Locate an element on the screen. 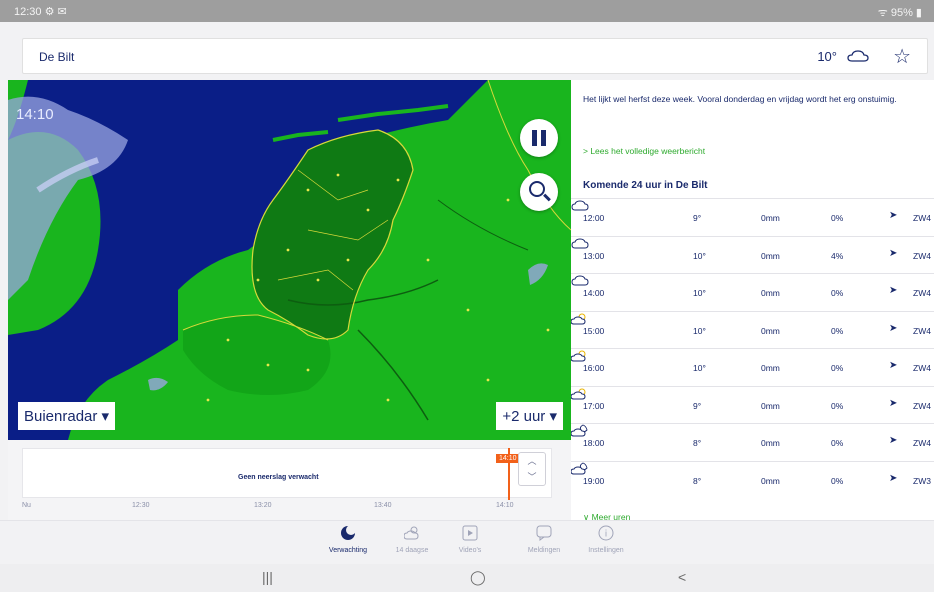 The image size is (934, 592). forecast-row: 18:00 8° 0mm 0% ➤ ZW4 is located at coordinates (752, 442).